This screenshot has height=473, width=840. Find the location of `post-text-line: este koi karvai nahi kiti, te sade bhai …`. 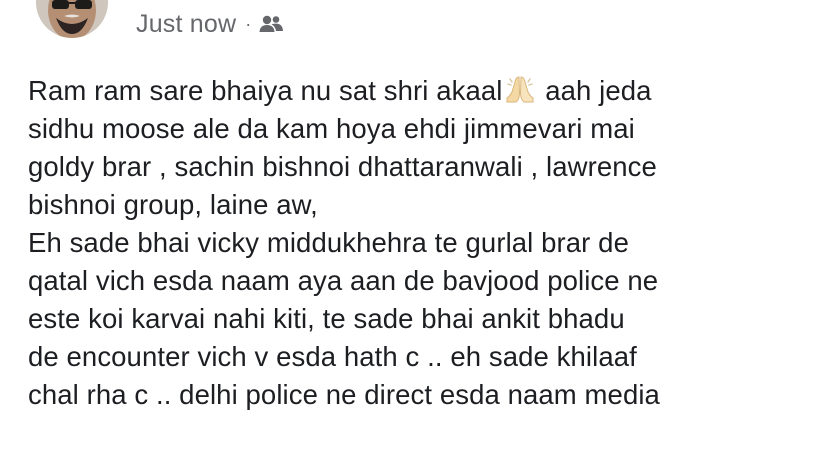

post-text-line: este koi karvai nahi kiti, te sade bhai … is located at coordinates (326, 318).